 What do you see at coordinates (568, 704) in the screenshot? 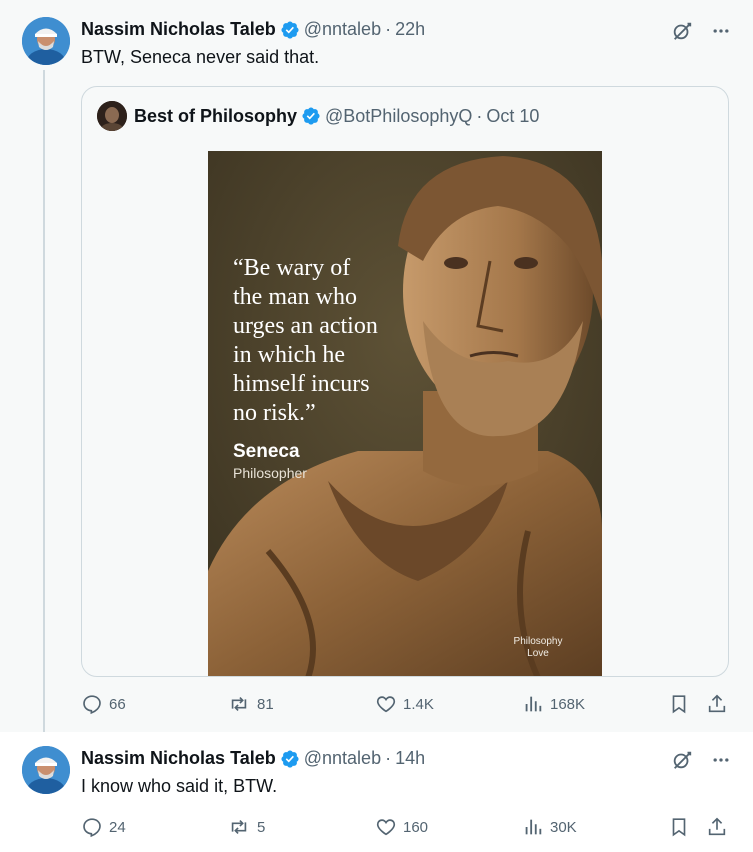
I see `view-count: 168K` at bounding box center [568, 704].